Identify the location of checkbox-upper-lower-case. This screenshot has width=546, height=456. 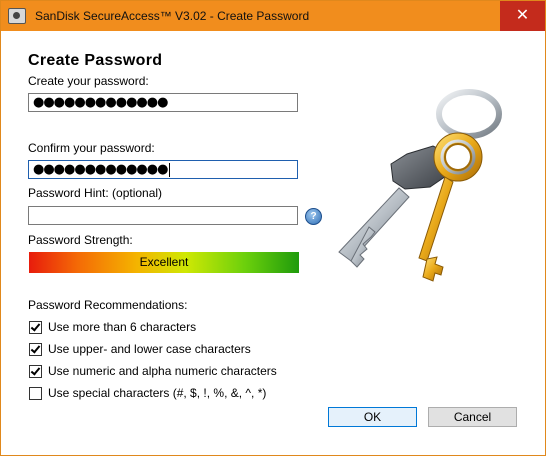
(35, 349).